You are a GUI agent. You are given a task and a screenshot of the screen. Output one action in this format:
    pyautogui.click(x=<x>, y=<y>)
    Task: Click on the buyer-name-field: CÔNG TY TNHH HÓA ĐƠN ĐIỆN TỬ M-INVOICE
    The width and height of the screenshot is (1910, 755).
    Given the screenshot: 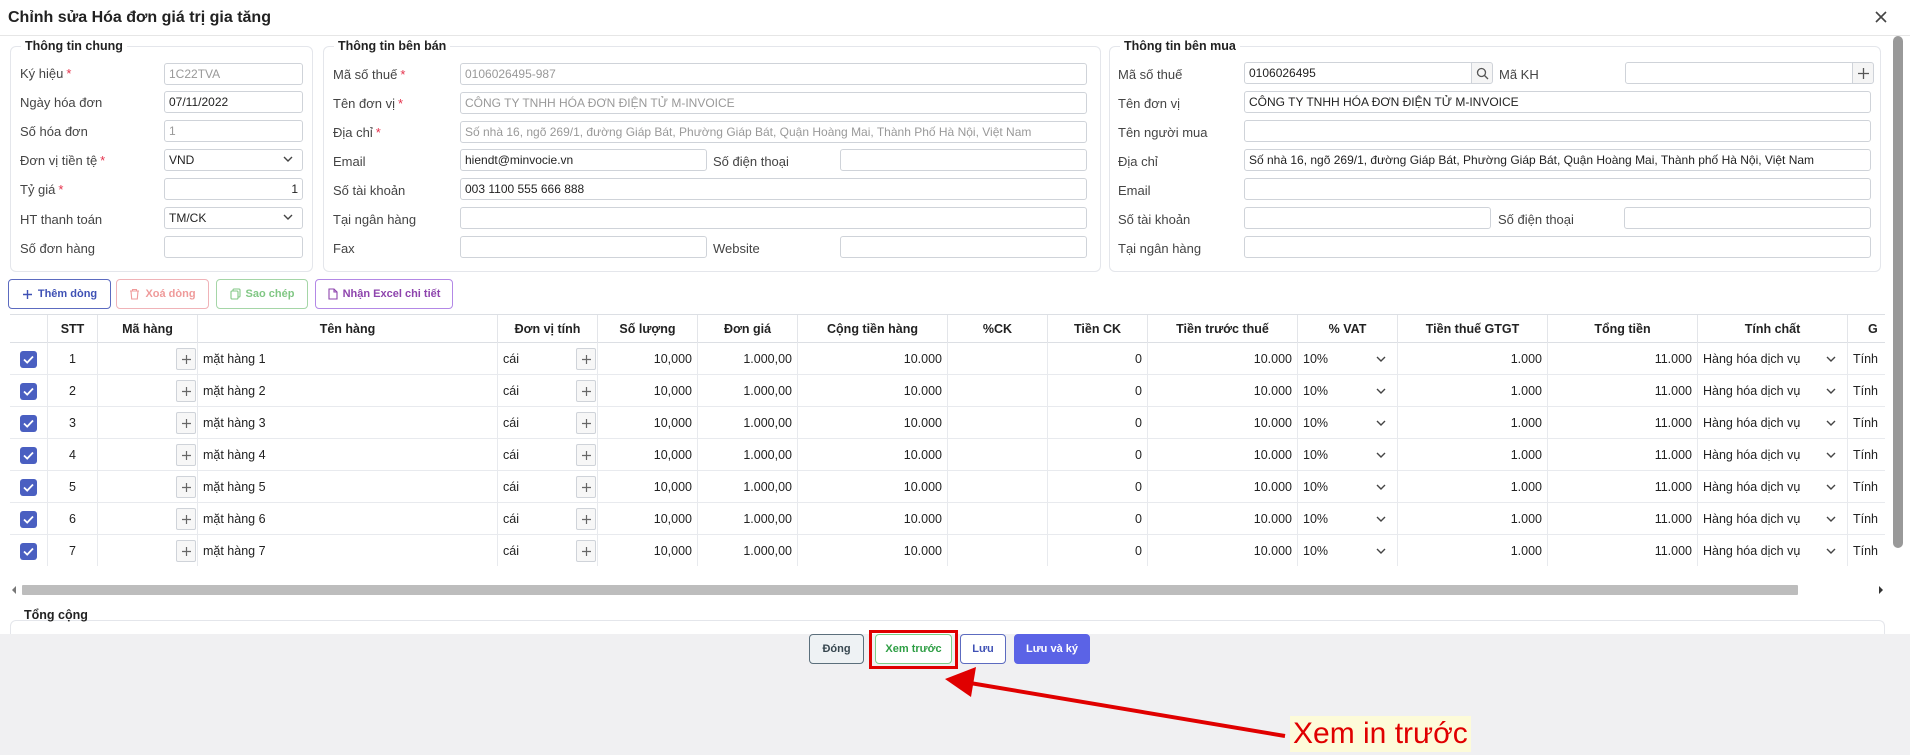 What is the action you would take?
    pyautogui.click(x=1557, y=102)
    